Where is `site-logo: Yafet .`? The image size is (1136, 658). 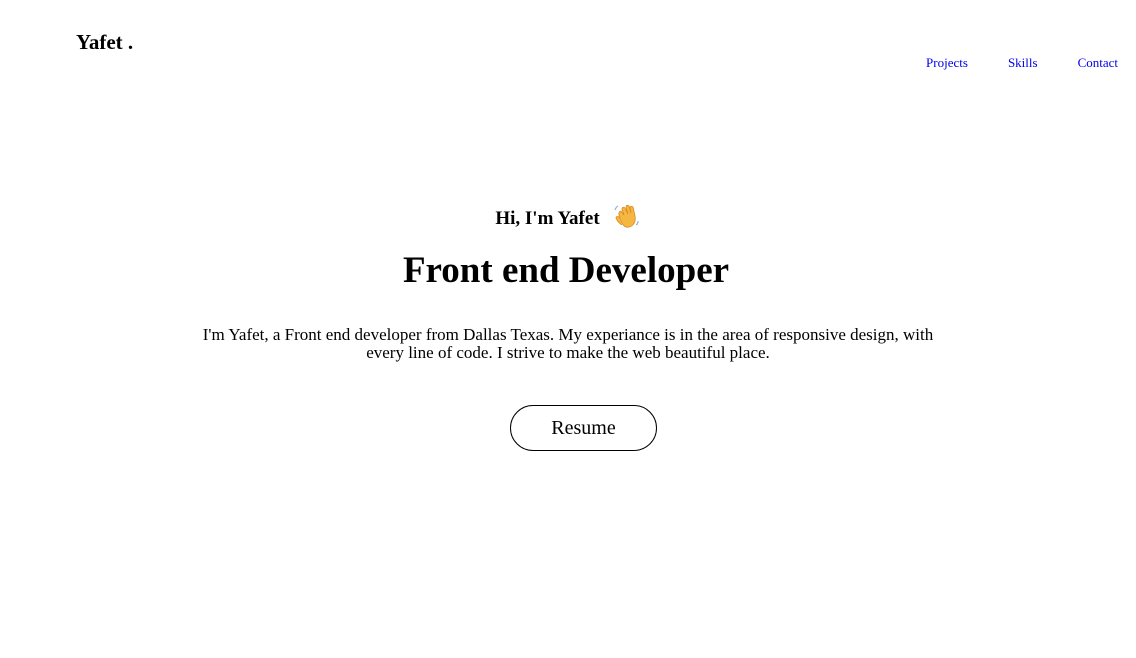 site-logo: Yafet . is located at coordinates (104, 42).